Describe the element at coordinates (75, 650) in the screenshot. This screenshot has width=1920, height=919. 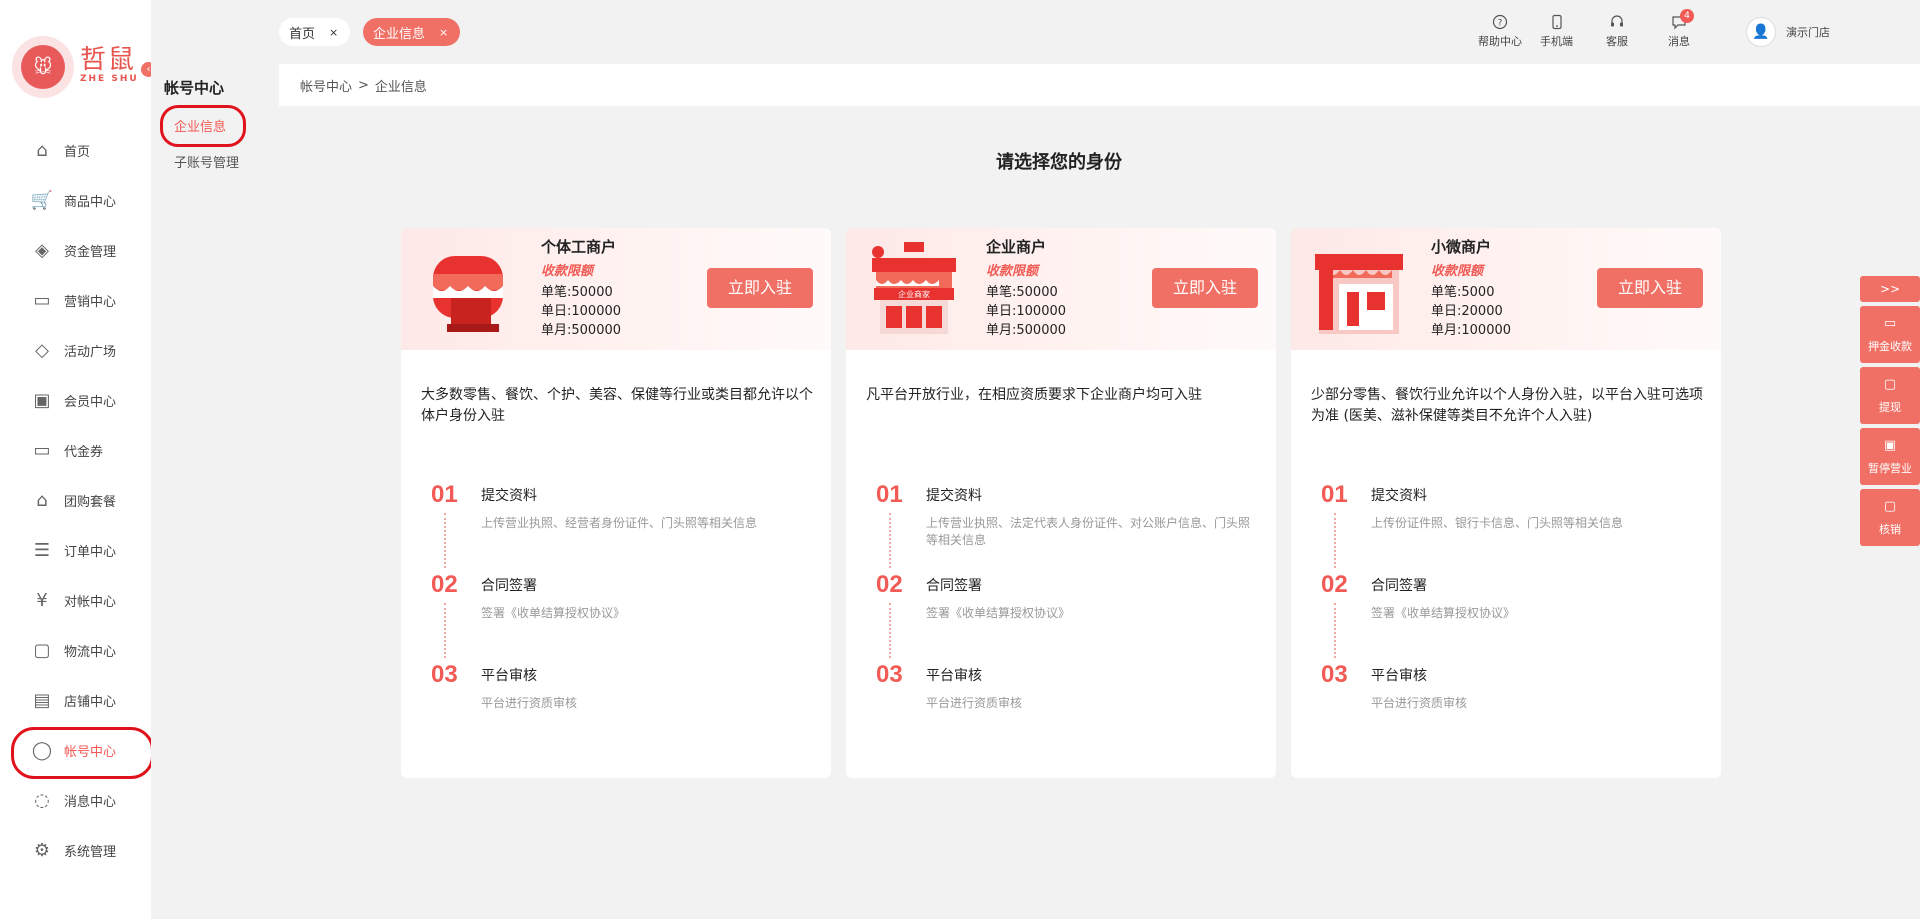
I see `sidebar-item-package: ▢ 物流中心` at that location.